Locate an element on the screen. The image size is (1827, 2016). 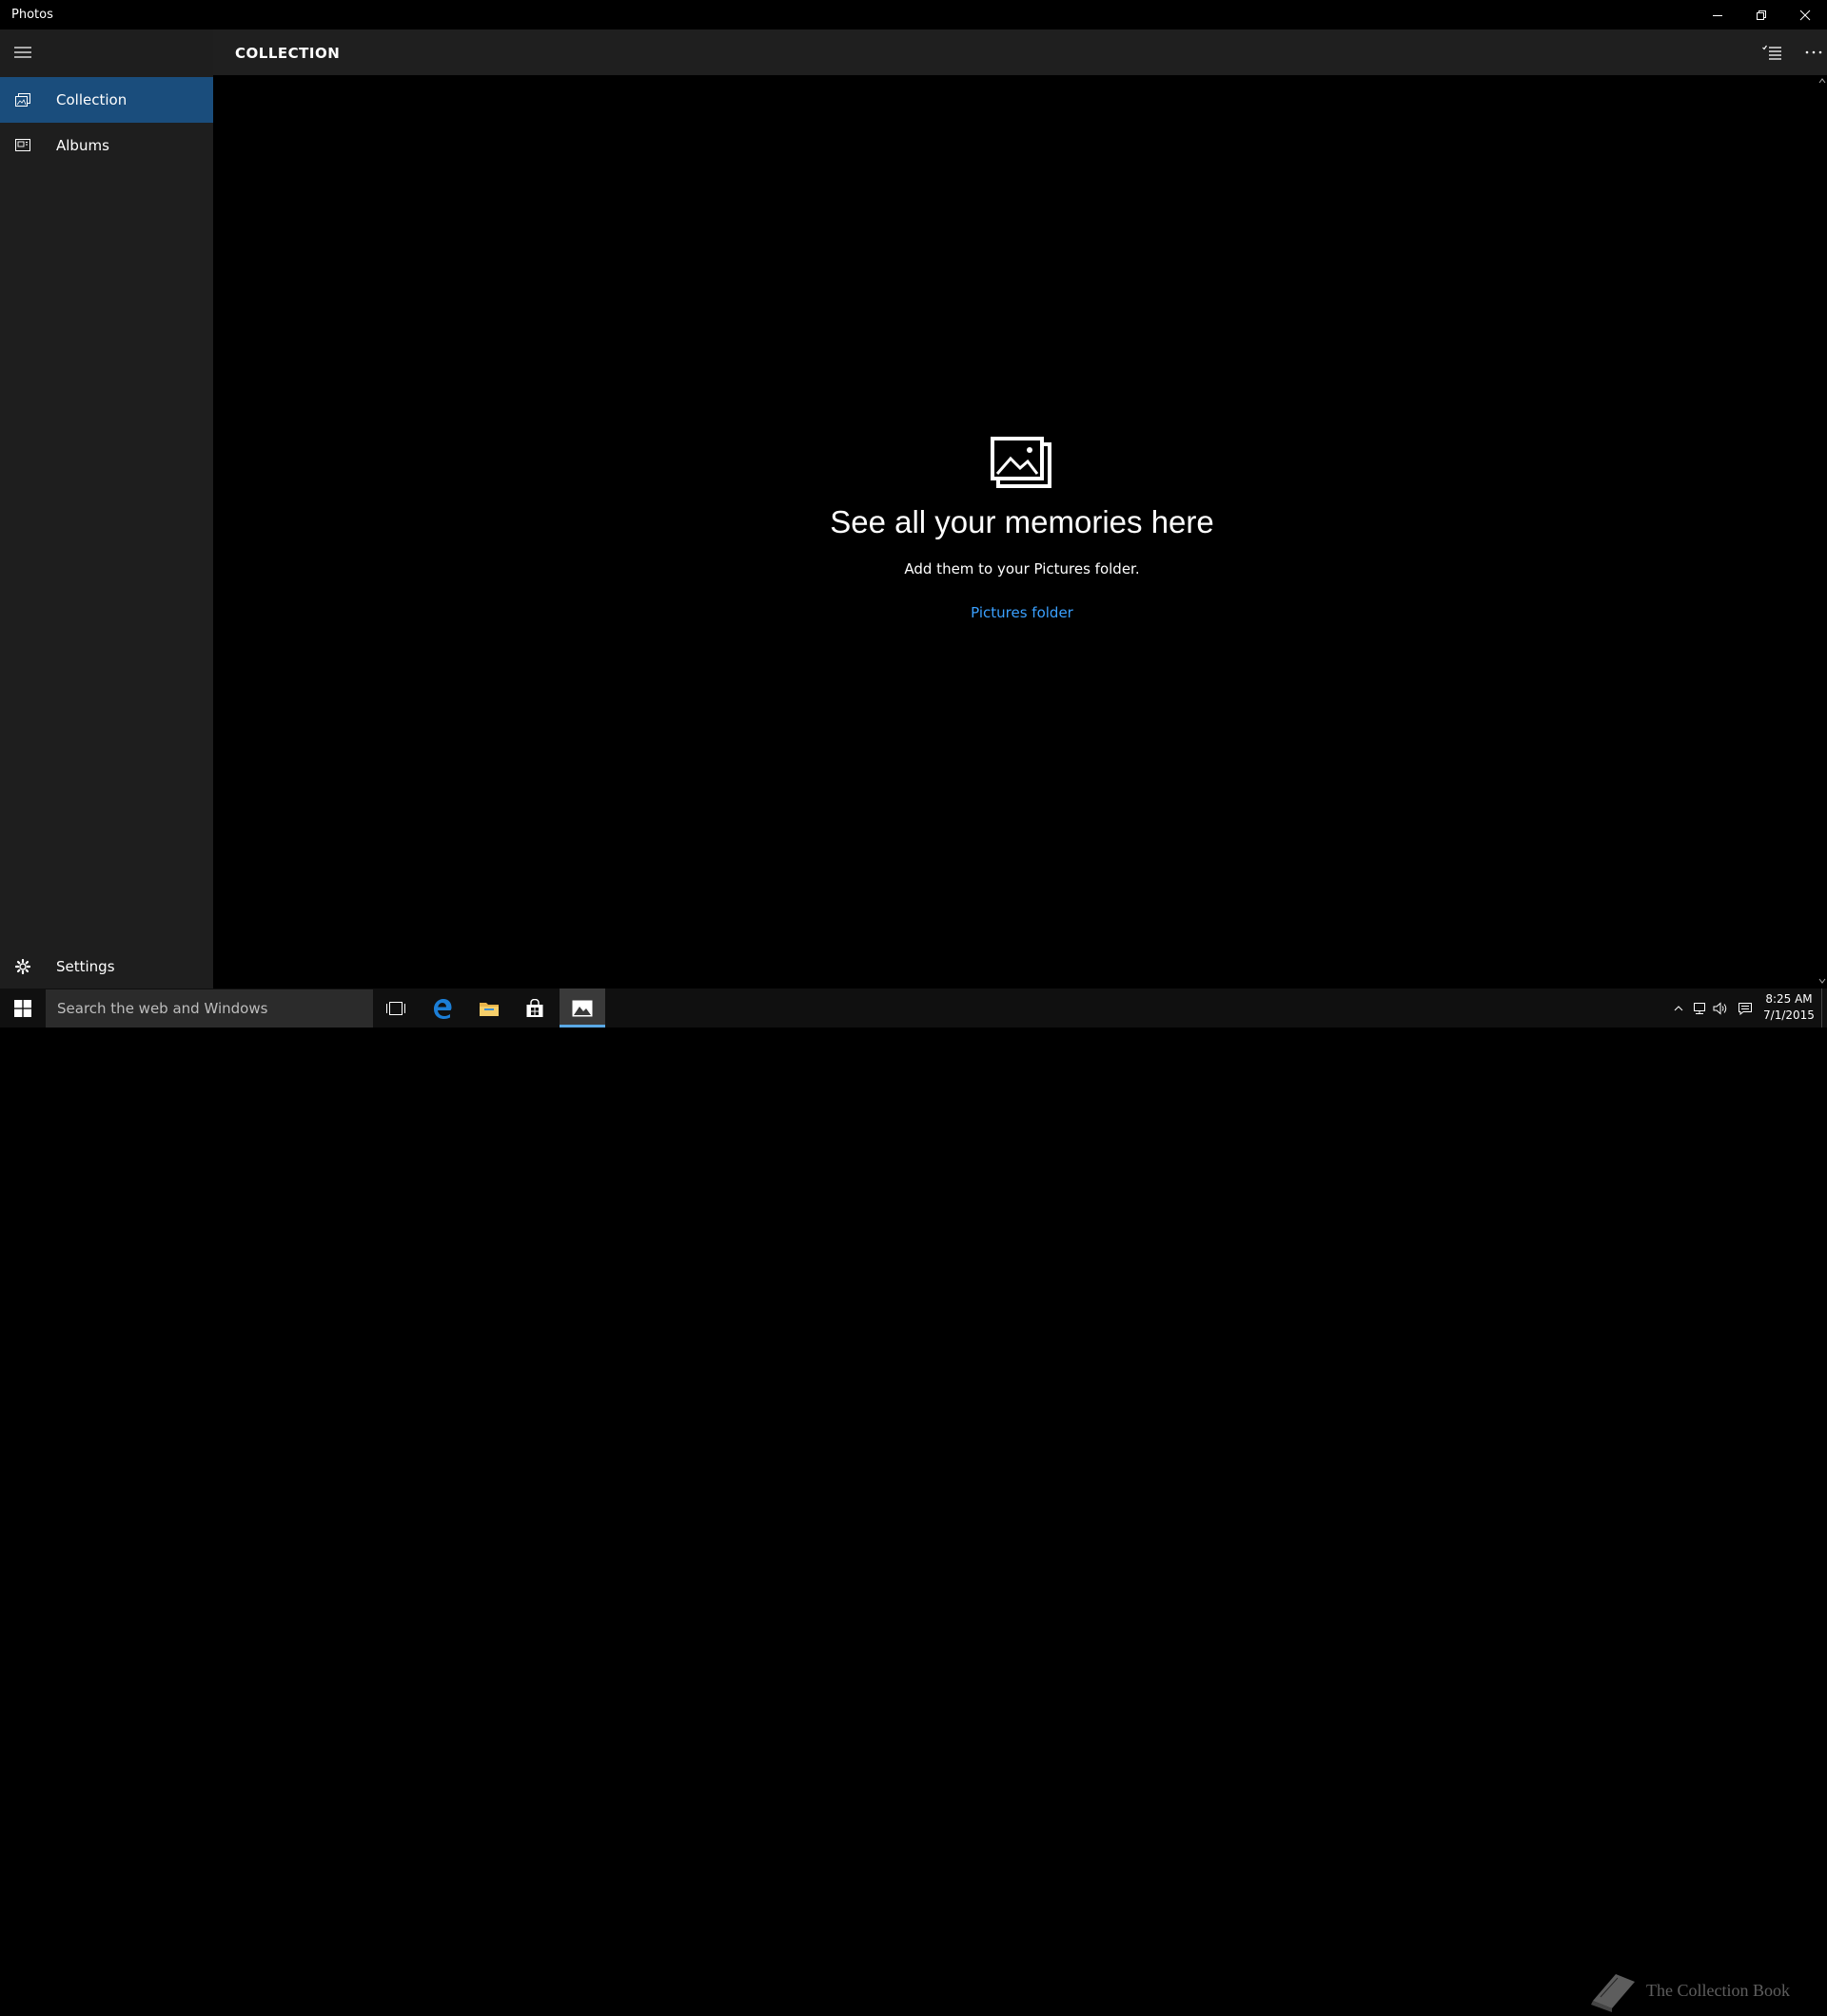
pictures-folder-link: Pictures folder is located at coordinates (1022, 612).